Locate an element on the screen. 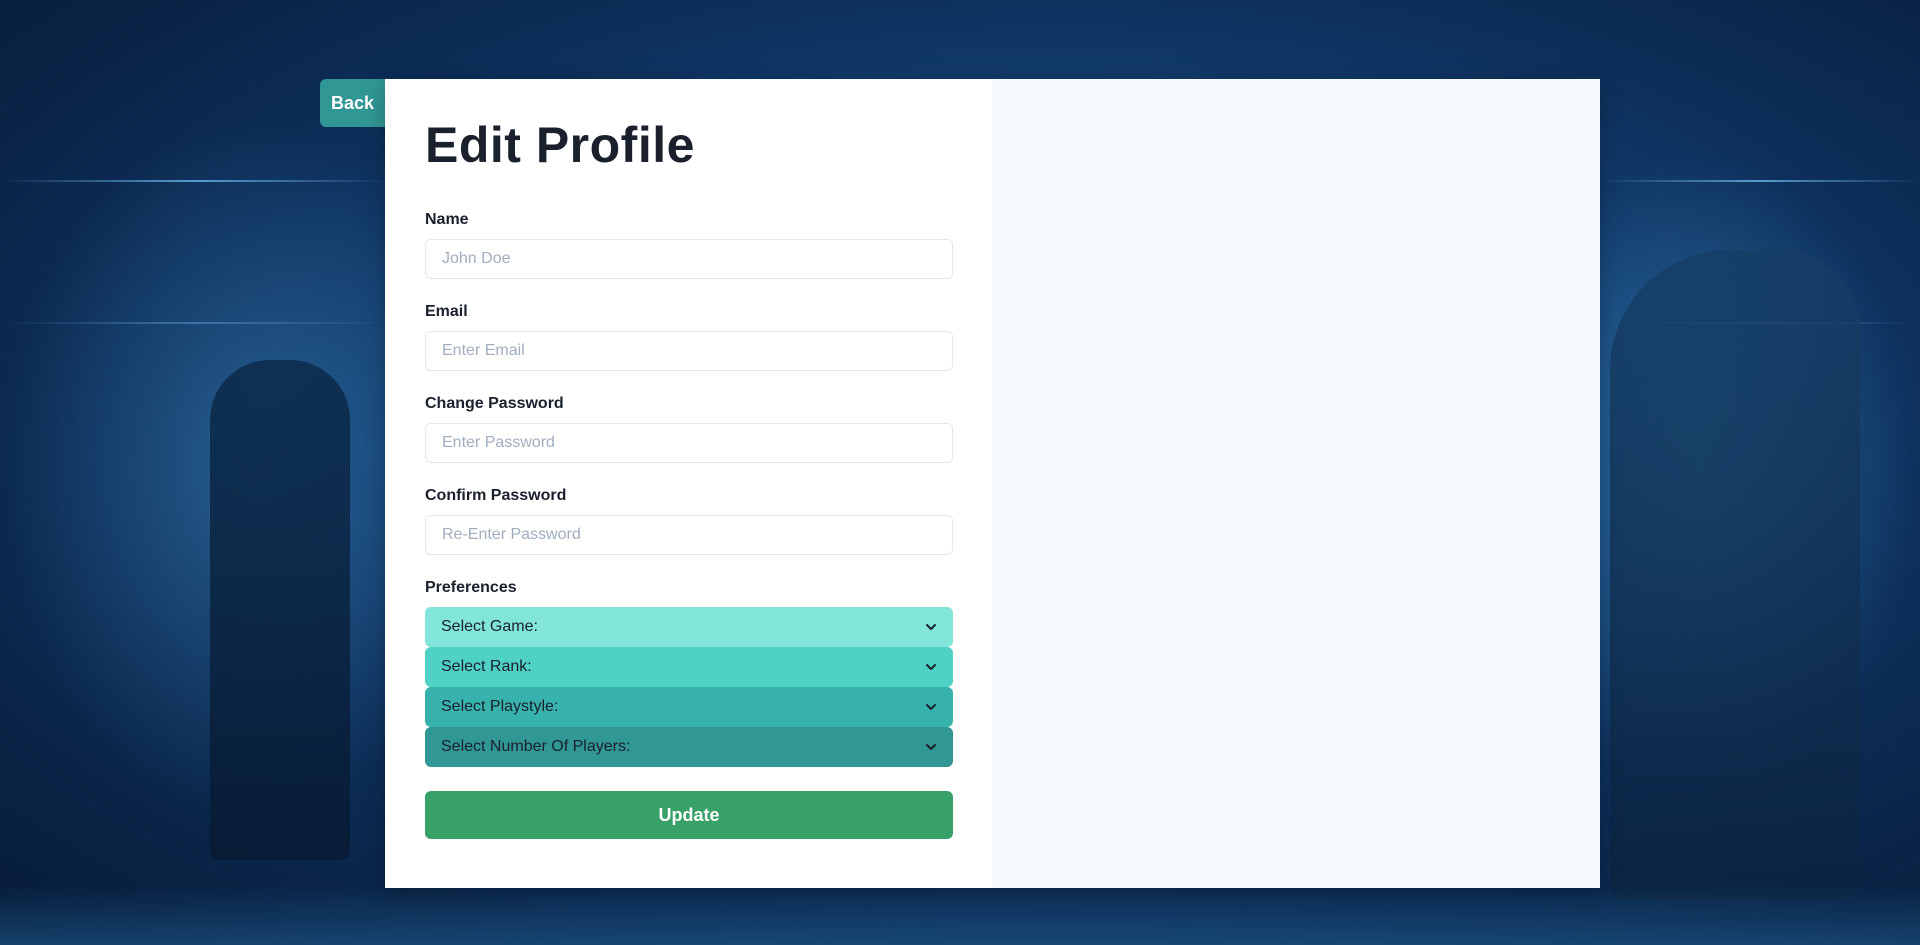 The height and width of the screenshot is (945, 1920). name-label: Name is located at coordinates (447, 219).